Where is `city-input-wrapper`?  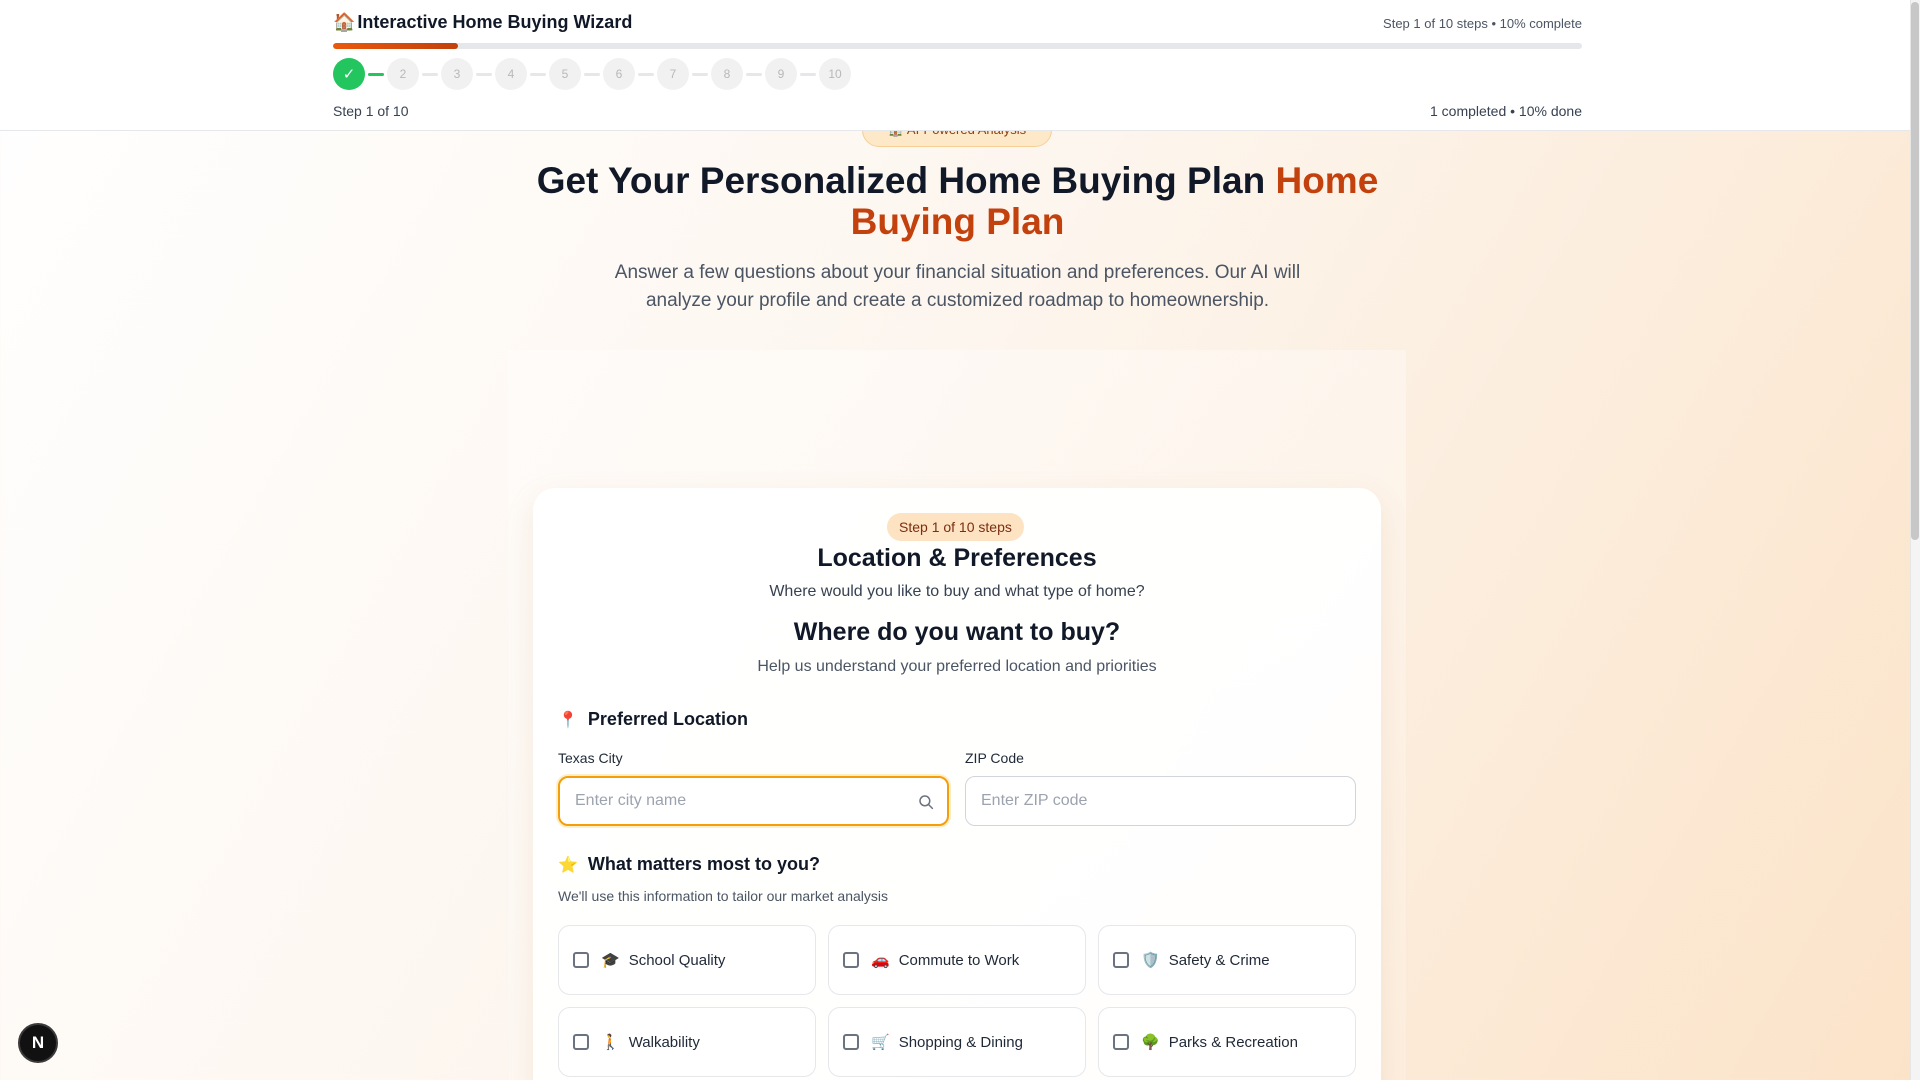
city-input-wrapper is located at coordinates (753, 801).